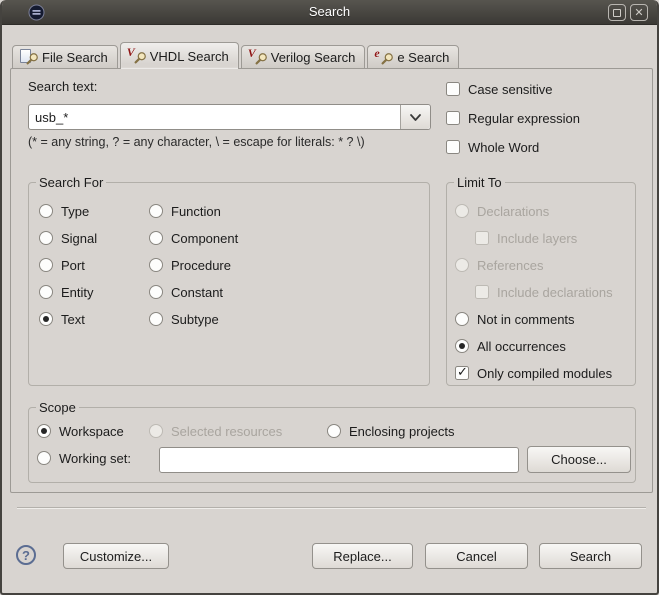 Image resolution: width=659 pixels, height=595 pixels. I want to click on limit-to-option: Include declarations, so click(544, 292).